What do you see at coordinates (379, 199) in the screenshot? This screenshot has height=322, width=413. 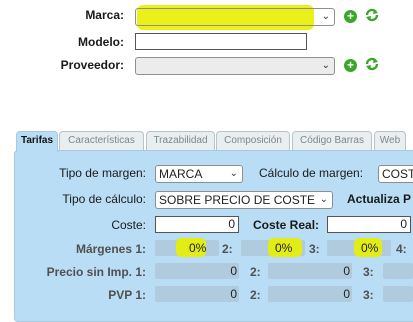 I see `actualiza-label: Actualiza P` at bounding box center [379, 199].